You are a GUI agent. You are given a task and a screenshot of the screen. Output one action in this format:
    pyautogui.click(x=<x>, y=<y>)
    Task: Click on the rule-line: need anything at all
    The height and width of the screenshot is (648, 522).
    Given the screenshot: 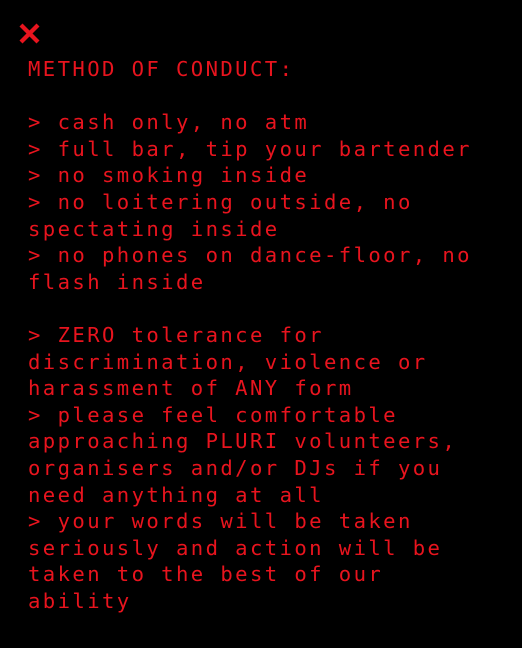 What is the action you would take?
    pyautogui.click(x=176, y=494)
    